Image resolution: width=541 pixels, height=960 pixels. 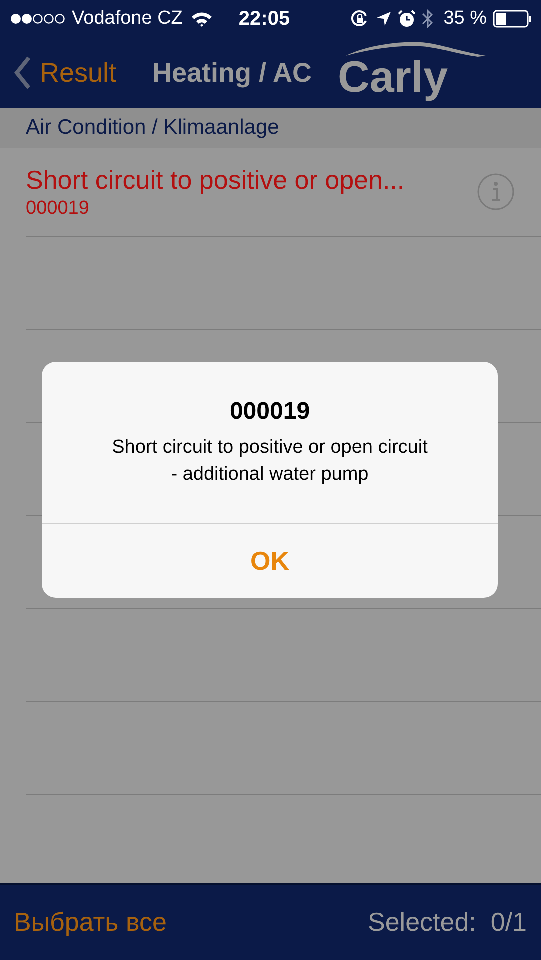 I want to click on bluetooth-icon, so click(x=428, y=19).